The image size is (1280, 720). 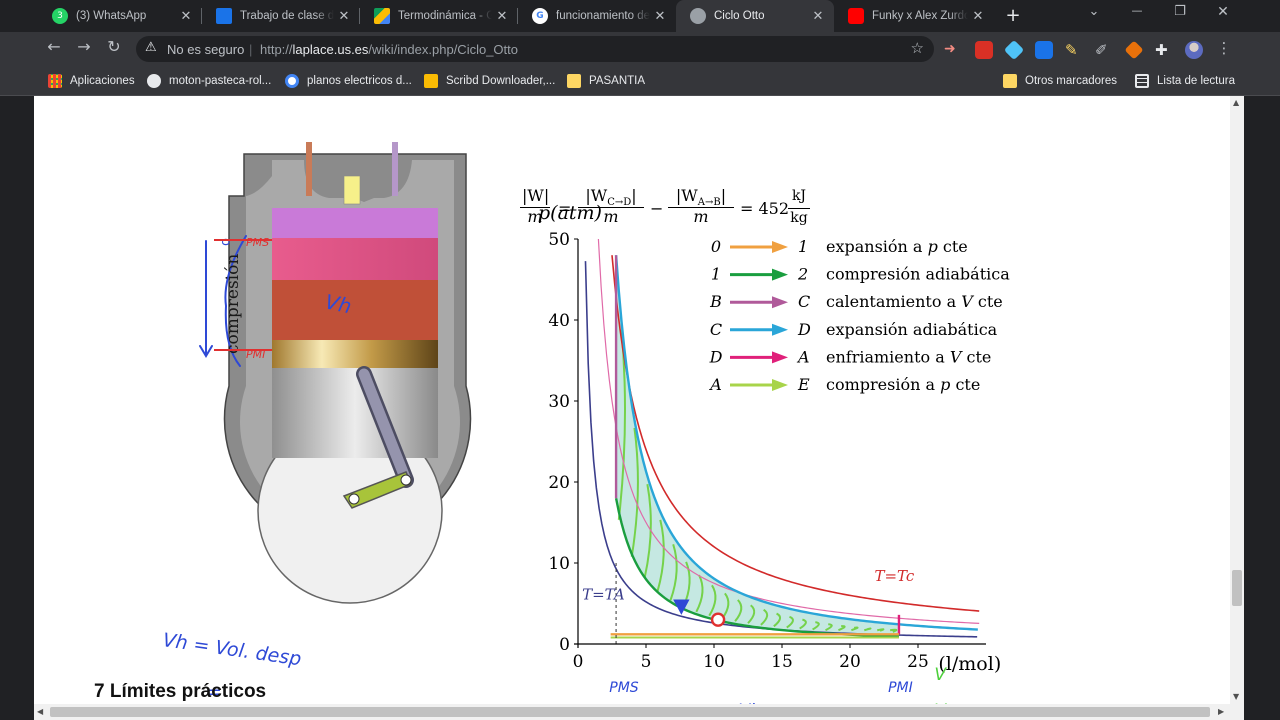 I want to click on tab-title: Trabajo de clase de, so click(x=287, y=16).